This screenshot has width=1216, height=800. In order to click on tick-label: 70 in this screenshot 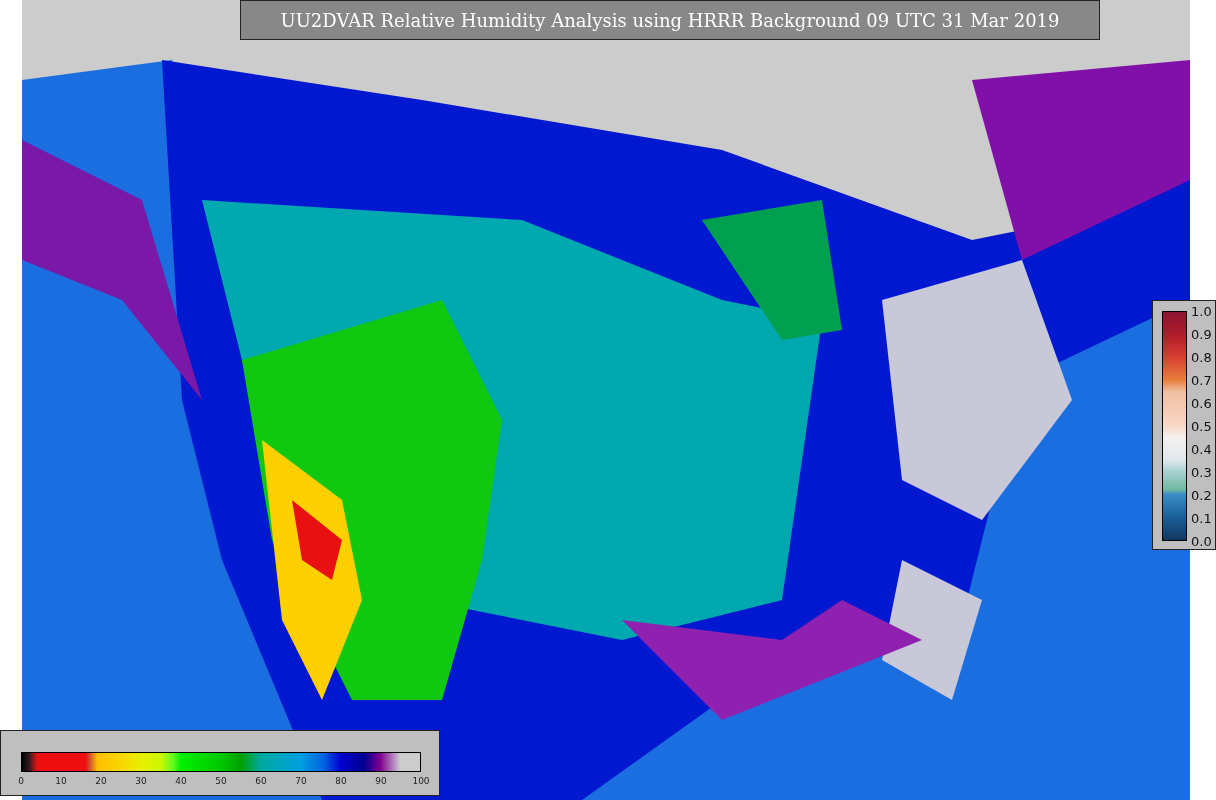, I will do `click(301, 781)`.